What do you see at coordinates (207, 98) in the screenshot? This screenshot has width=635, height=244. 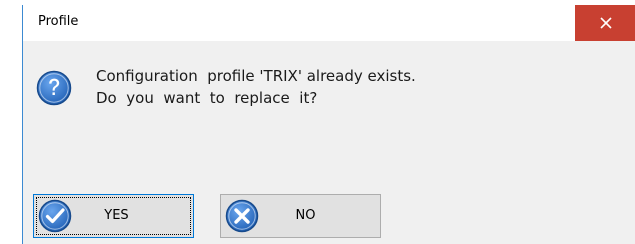 I see `message-line-2: Do you want to replace it?` at bounding box center [207, 98].